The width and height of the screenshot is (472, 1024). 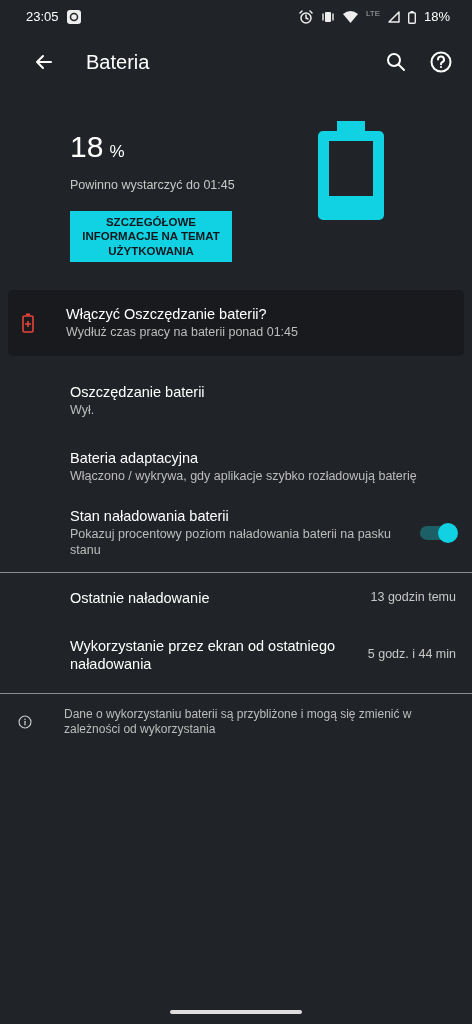 What do you see at coordinates (117, 152) in the screenshot?
I see `percent-sign: %` at bounding box center [117, 152].